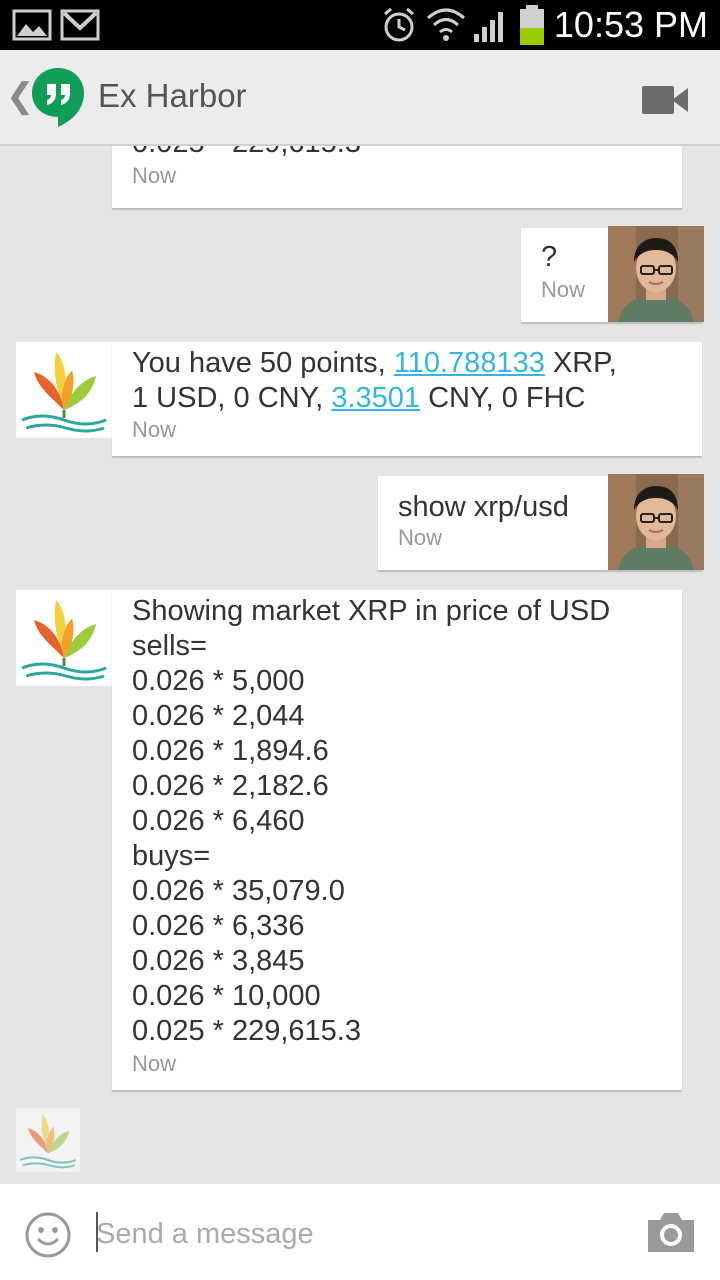 This screenshot has height=1280, width=720. I want to click on xrp-balance-link: 110.788133, so click(469, 363).